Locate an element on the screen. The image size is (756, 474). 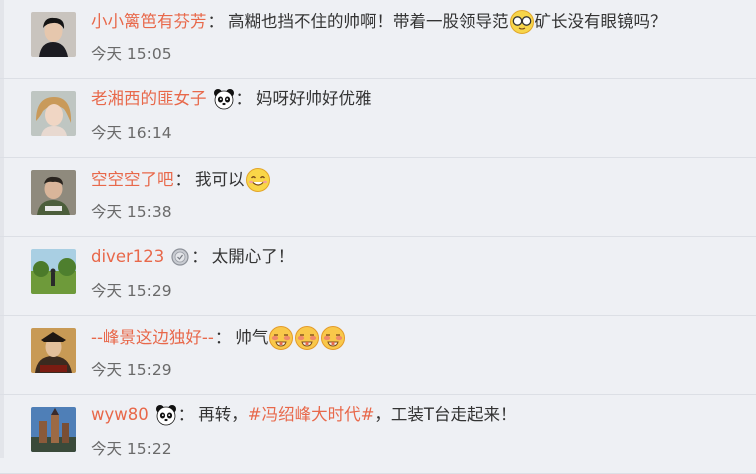
comment-line: 老湘西的匪女子 ：妈呀好帅好优雅 is located at coordinates (231, 99).